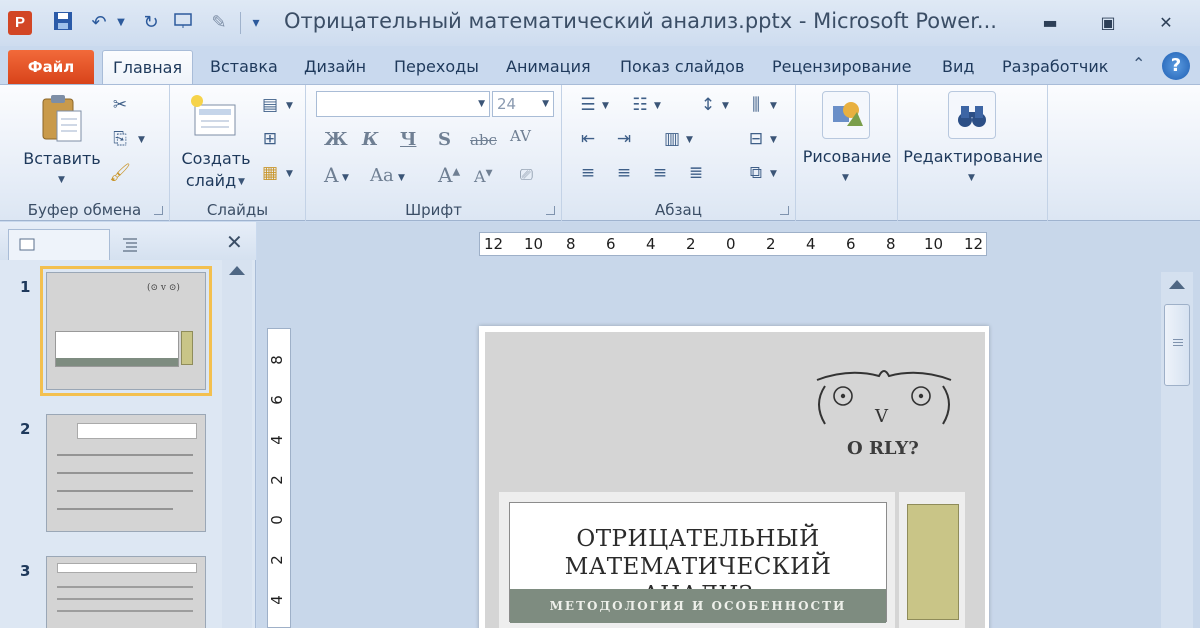  Describe the element at coordinates (483, 176) in the screenshot. I see `shrink-font-icon: A▼` at that location.